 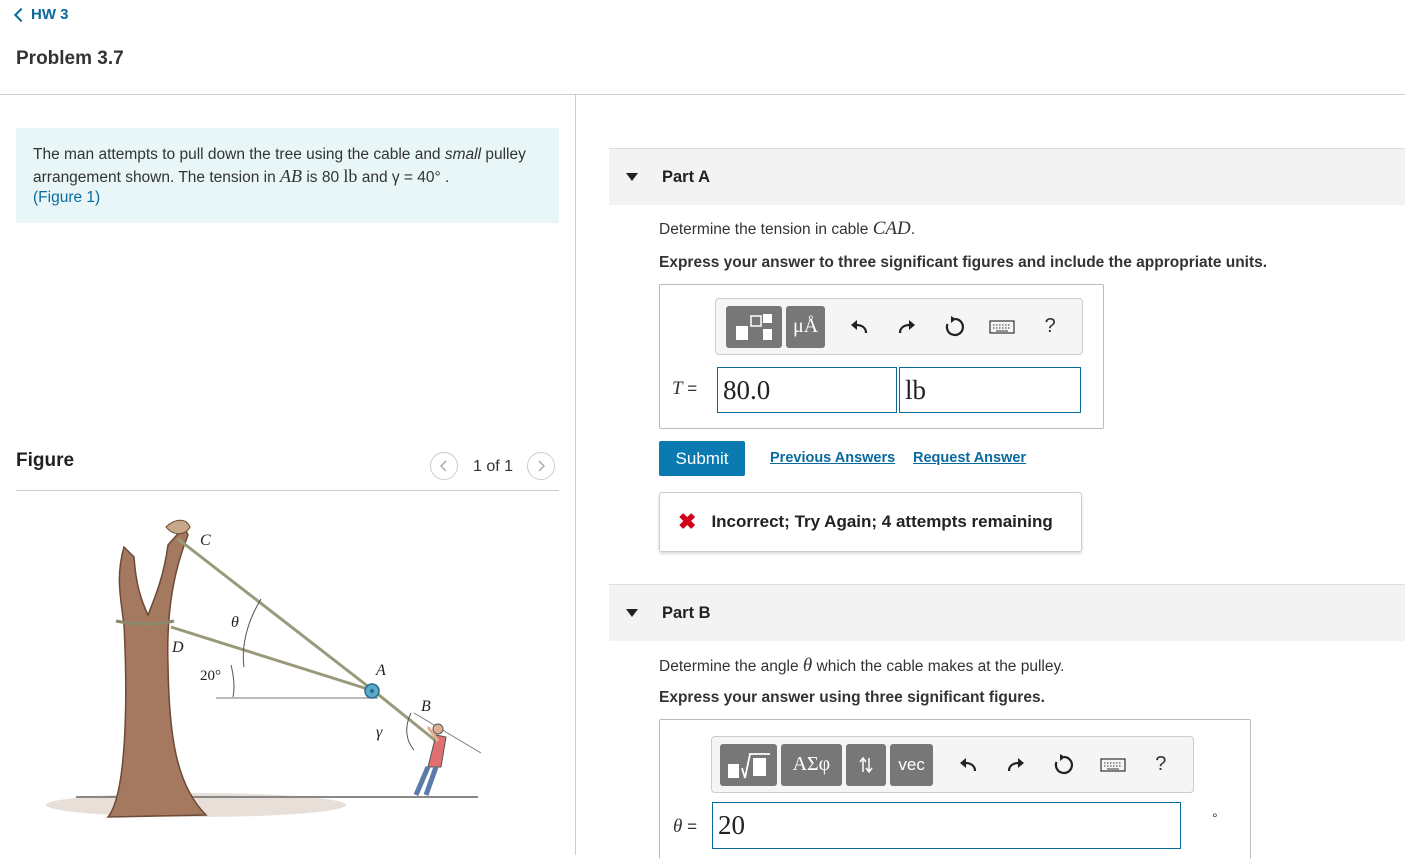 What do you see at coordinates (575, 475) in the screenshot?
I see `column-divider` at bounding box center [575, 475].